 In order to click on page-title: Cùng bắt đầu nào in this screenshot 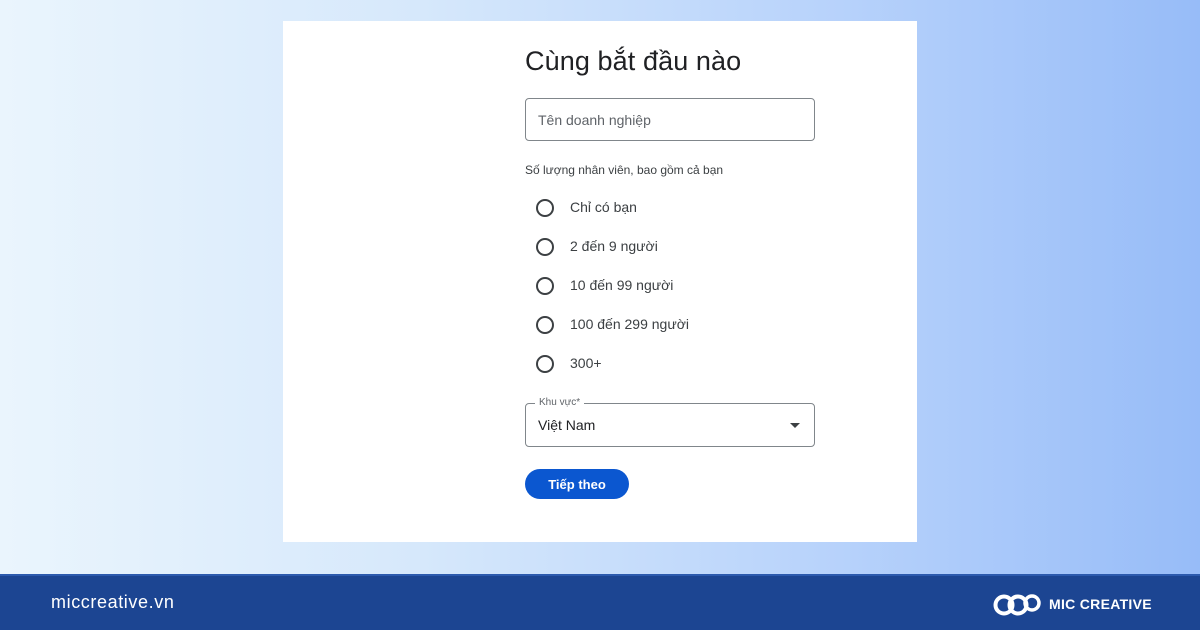, I will do `click(633, 61)`.